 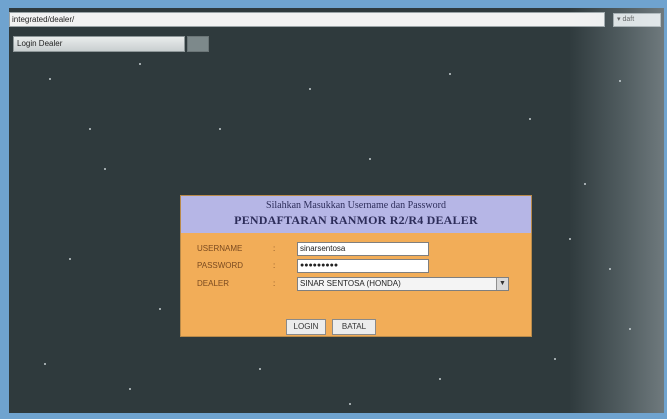 I want to click on password-label: PASSWORD, so click(x=220, y=265).